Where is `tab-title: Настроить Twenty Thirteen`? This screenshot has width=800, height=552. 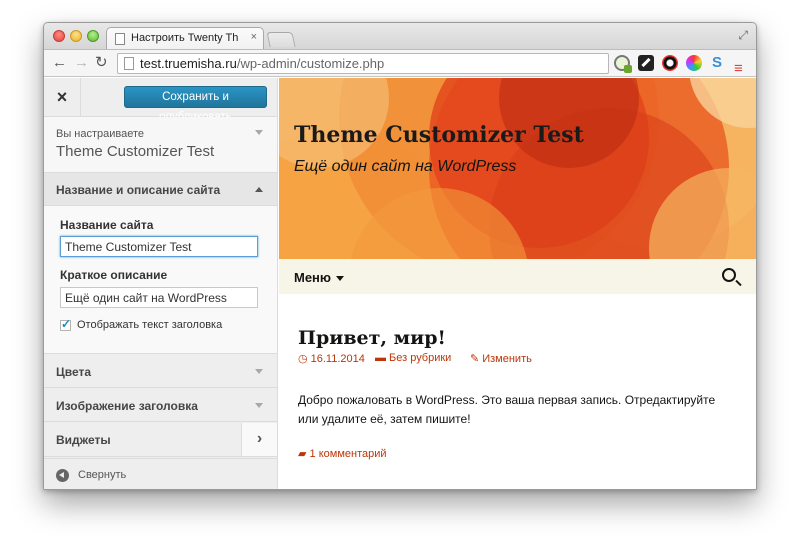 tab-title: Настроить Twenty Thirteen is located at coordinates (185, 38).